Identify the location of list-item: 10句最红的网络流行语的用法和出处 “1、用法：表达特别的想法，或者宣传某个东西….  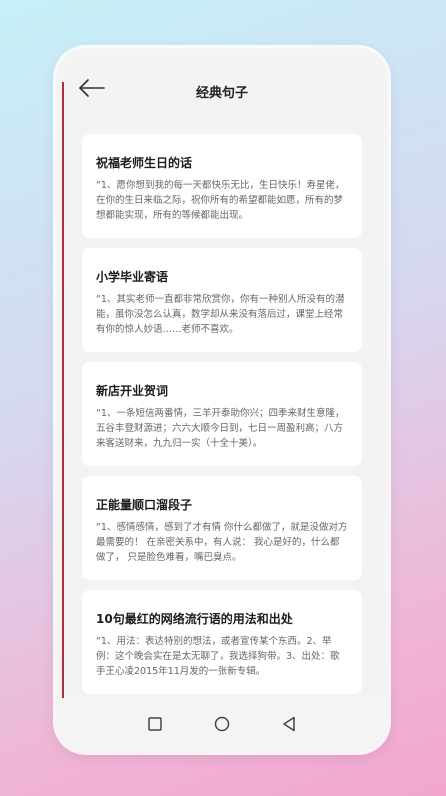
(222, 642).